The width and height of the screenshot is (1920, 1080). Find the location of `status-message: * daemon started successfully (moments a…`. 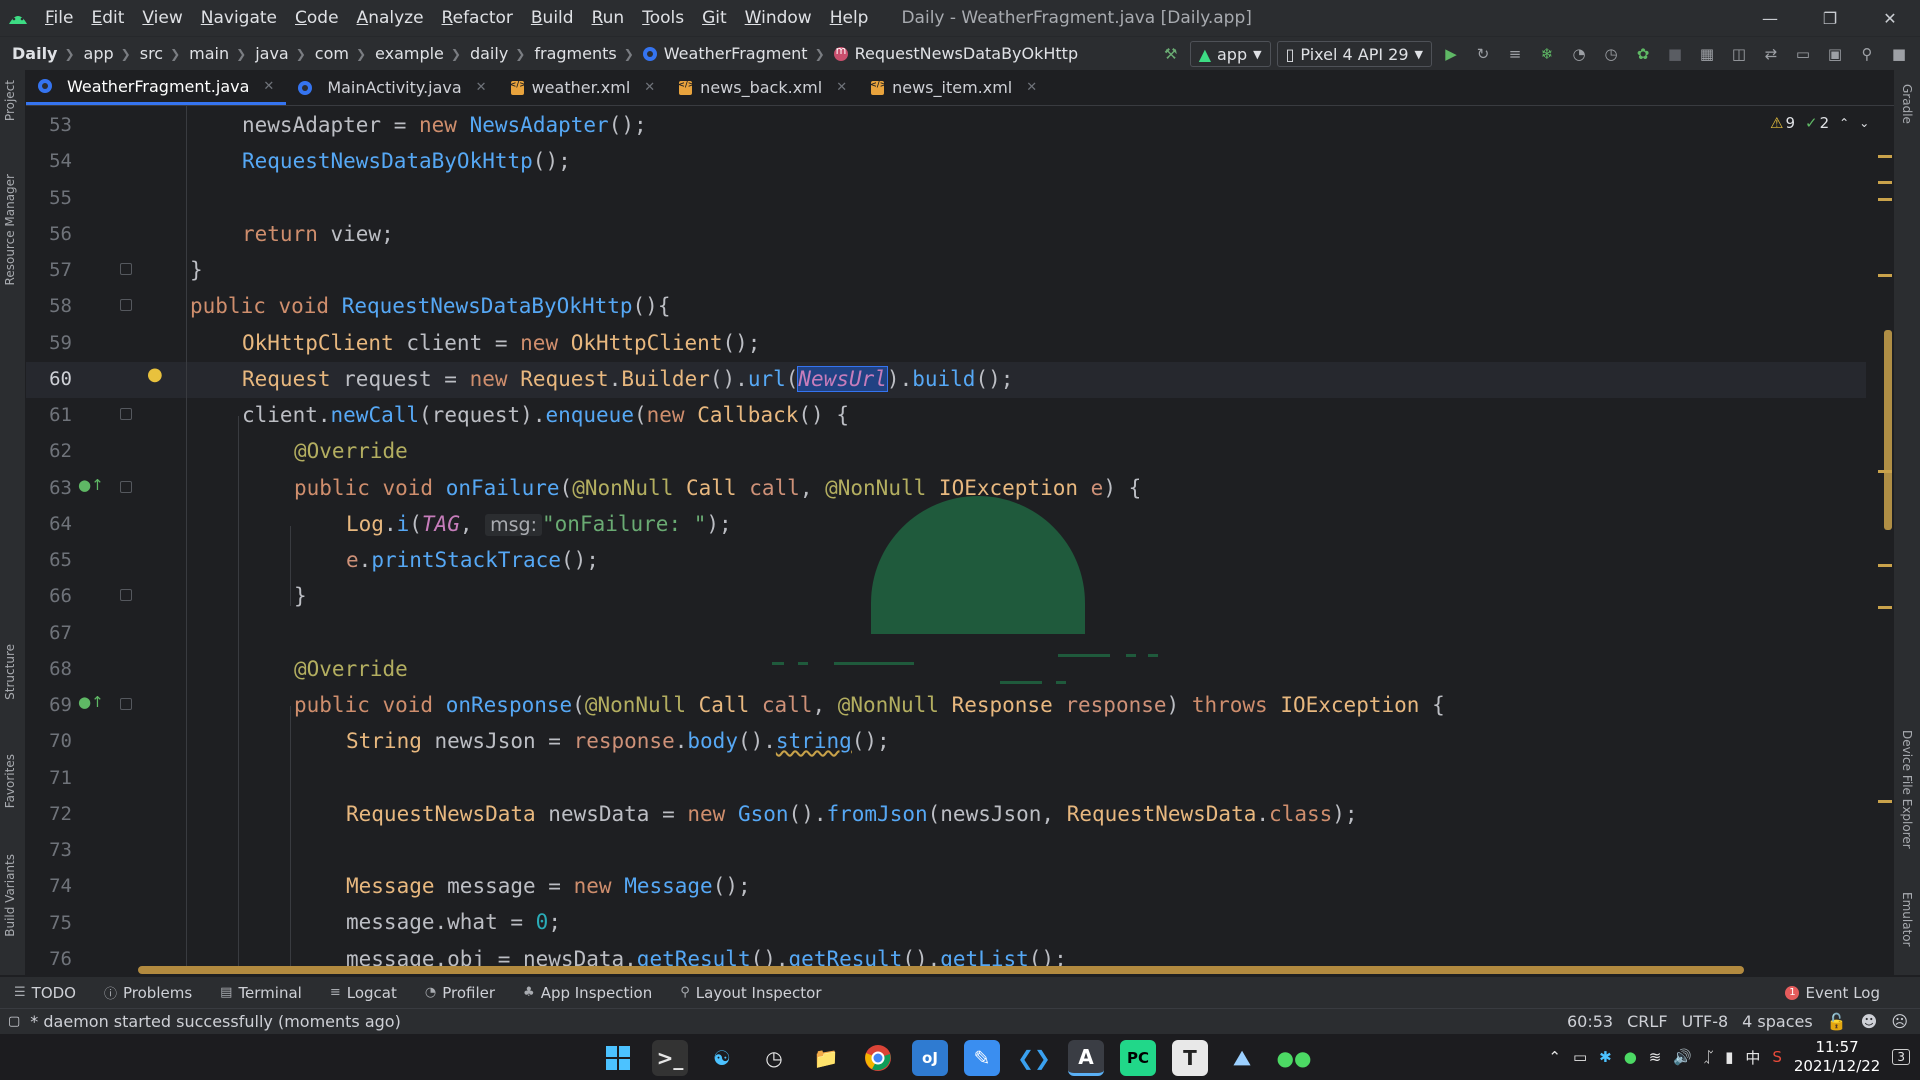

status-message: * daemon started successfully (moments a… is located at coordinates (215, 1021).